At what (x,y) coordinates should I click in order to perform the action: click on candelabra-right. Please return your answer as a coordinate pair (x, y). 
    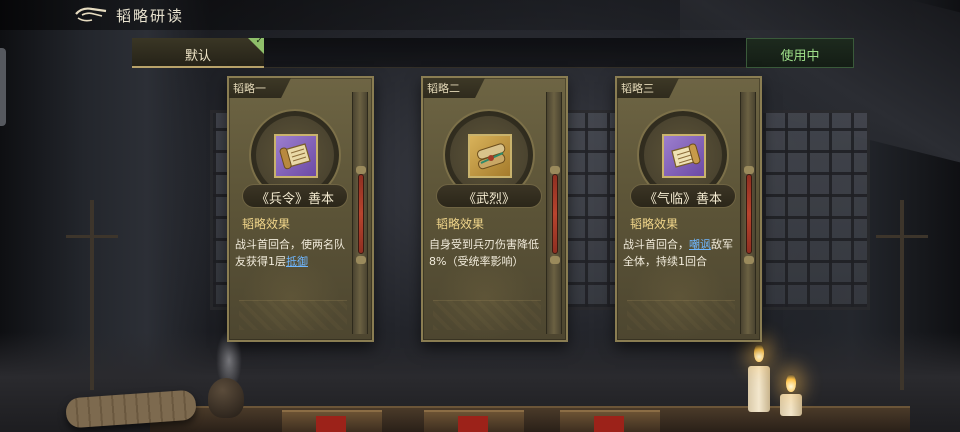
    Looking at the image, I should click on (902, 295).